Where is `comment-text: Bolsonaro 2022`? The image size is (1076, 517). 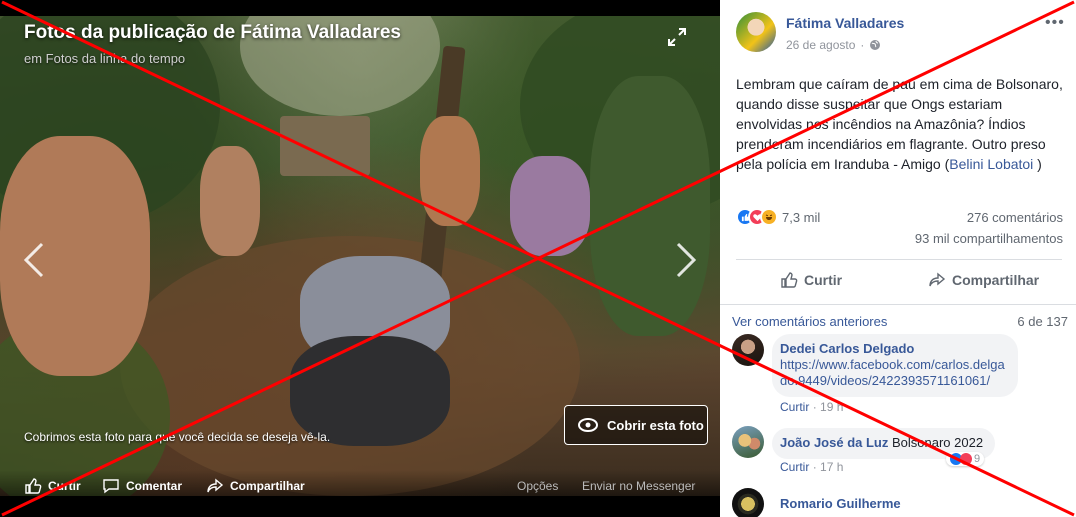
comment-text: Bolsonaro 2022 is located at coordinates (938, 442).